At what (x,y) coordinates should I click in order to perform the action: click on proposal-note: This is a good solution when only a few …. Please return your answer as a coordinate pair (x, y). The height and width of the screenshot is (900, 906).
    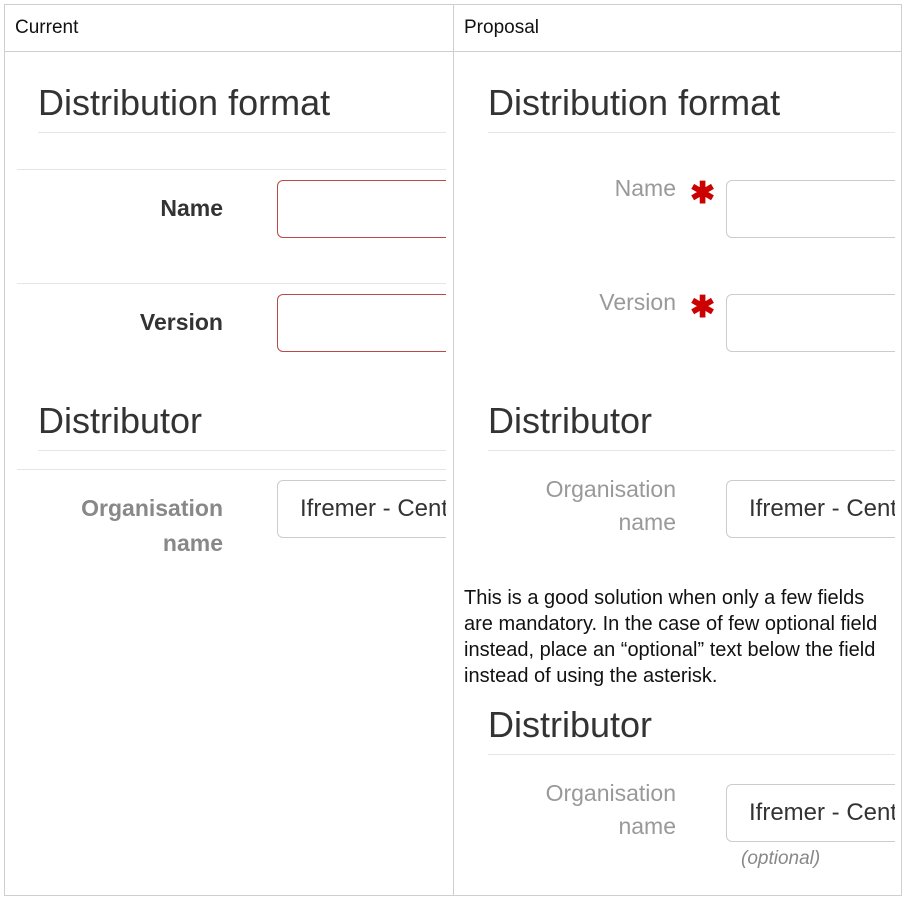
    Looking at the image, I should click on (671, 637).